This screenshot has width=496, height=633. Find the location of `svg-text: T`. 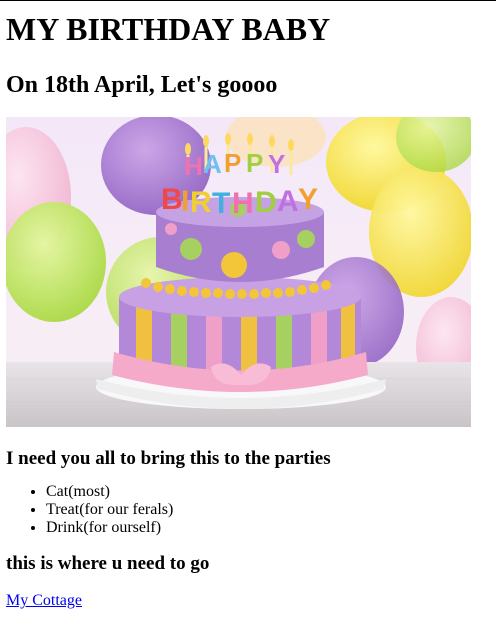

svg-text: T is located at coordinates (221, 203).